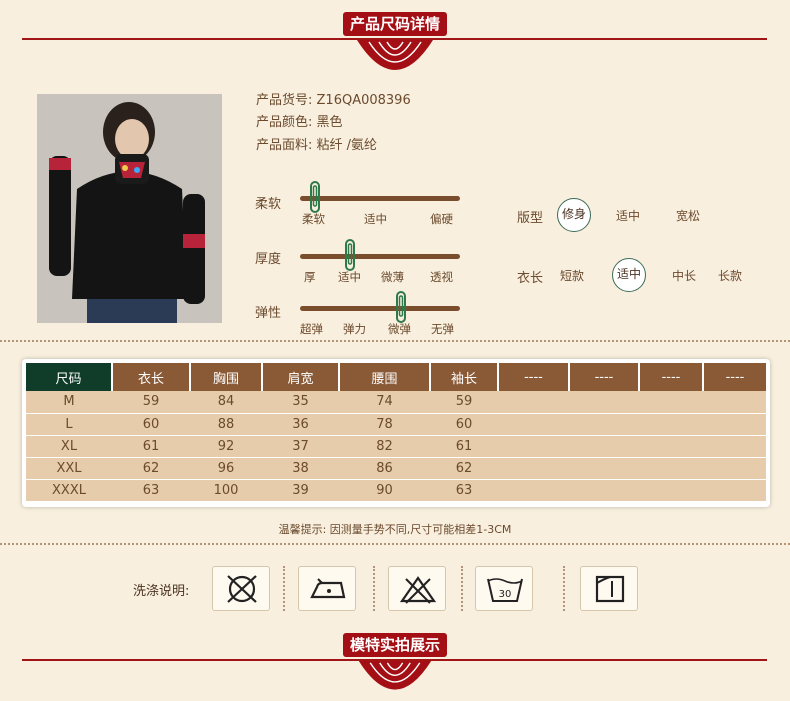 This screenshot has width=790, height=701. What do you see at coordinates (395, 645) in the screenshot?
I see `section-title: 模特实拍展示` at bounding box center [395, 645].